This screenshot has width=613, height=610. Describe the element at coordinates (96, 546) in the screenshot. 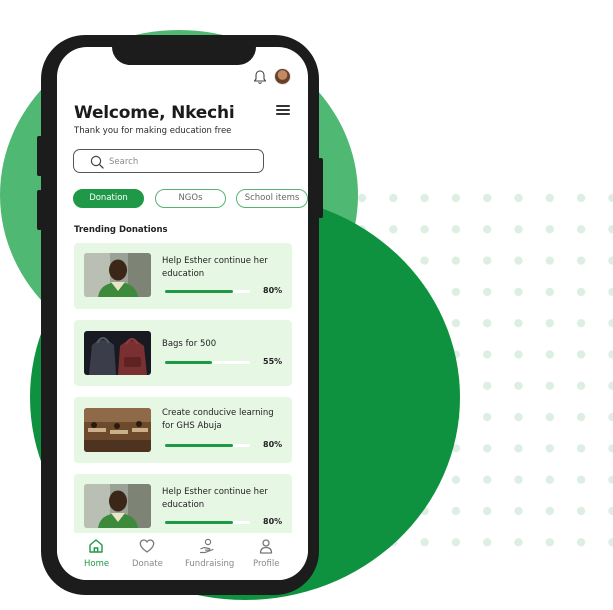

I see `home-icon` at that location.